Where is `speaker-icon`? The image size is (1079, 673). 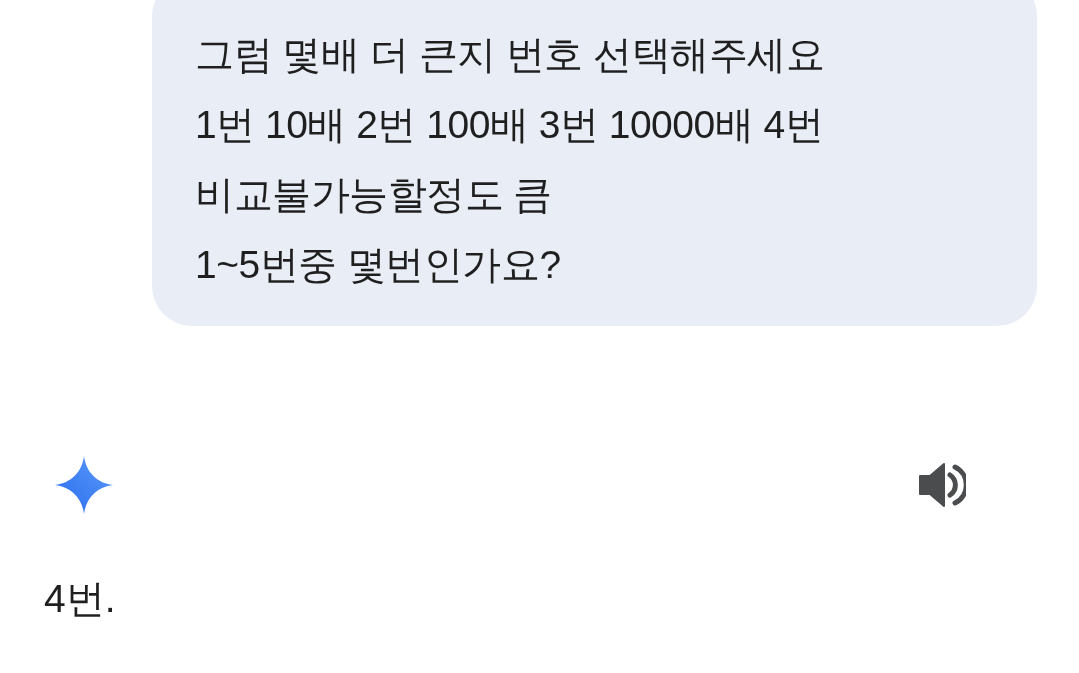
speaker-icon is located at coordinates (942, 485).